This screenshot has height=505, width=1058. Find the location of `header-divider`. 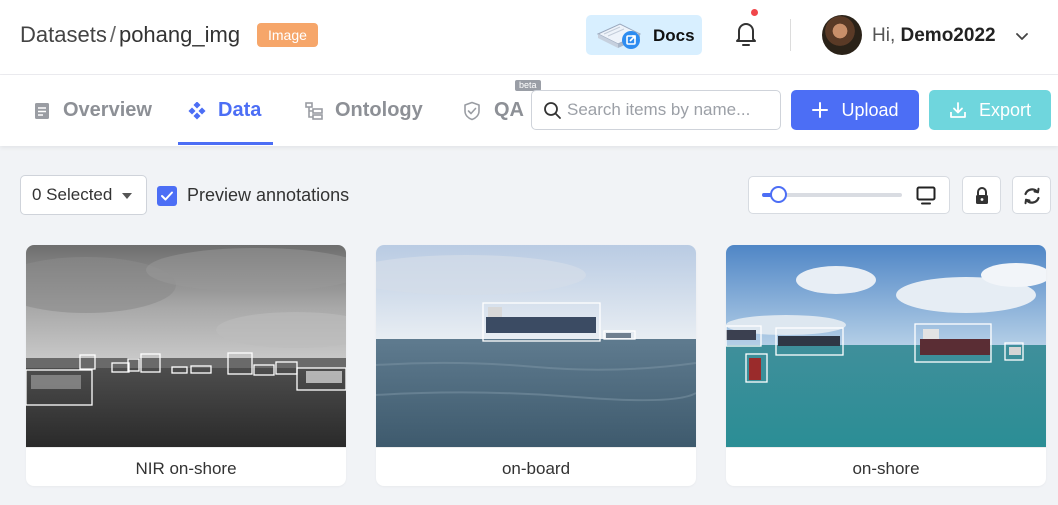

header-divider is located at coordinates (790, 35).